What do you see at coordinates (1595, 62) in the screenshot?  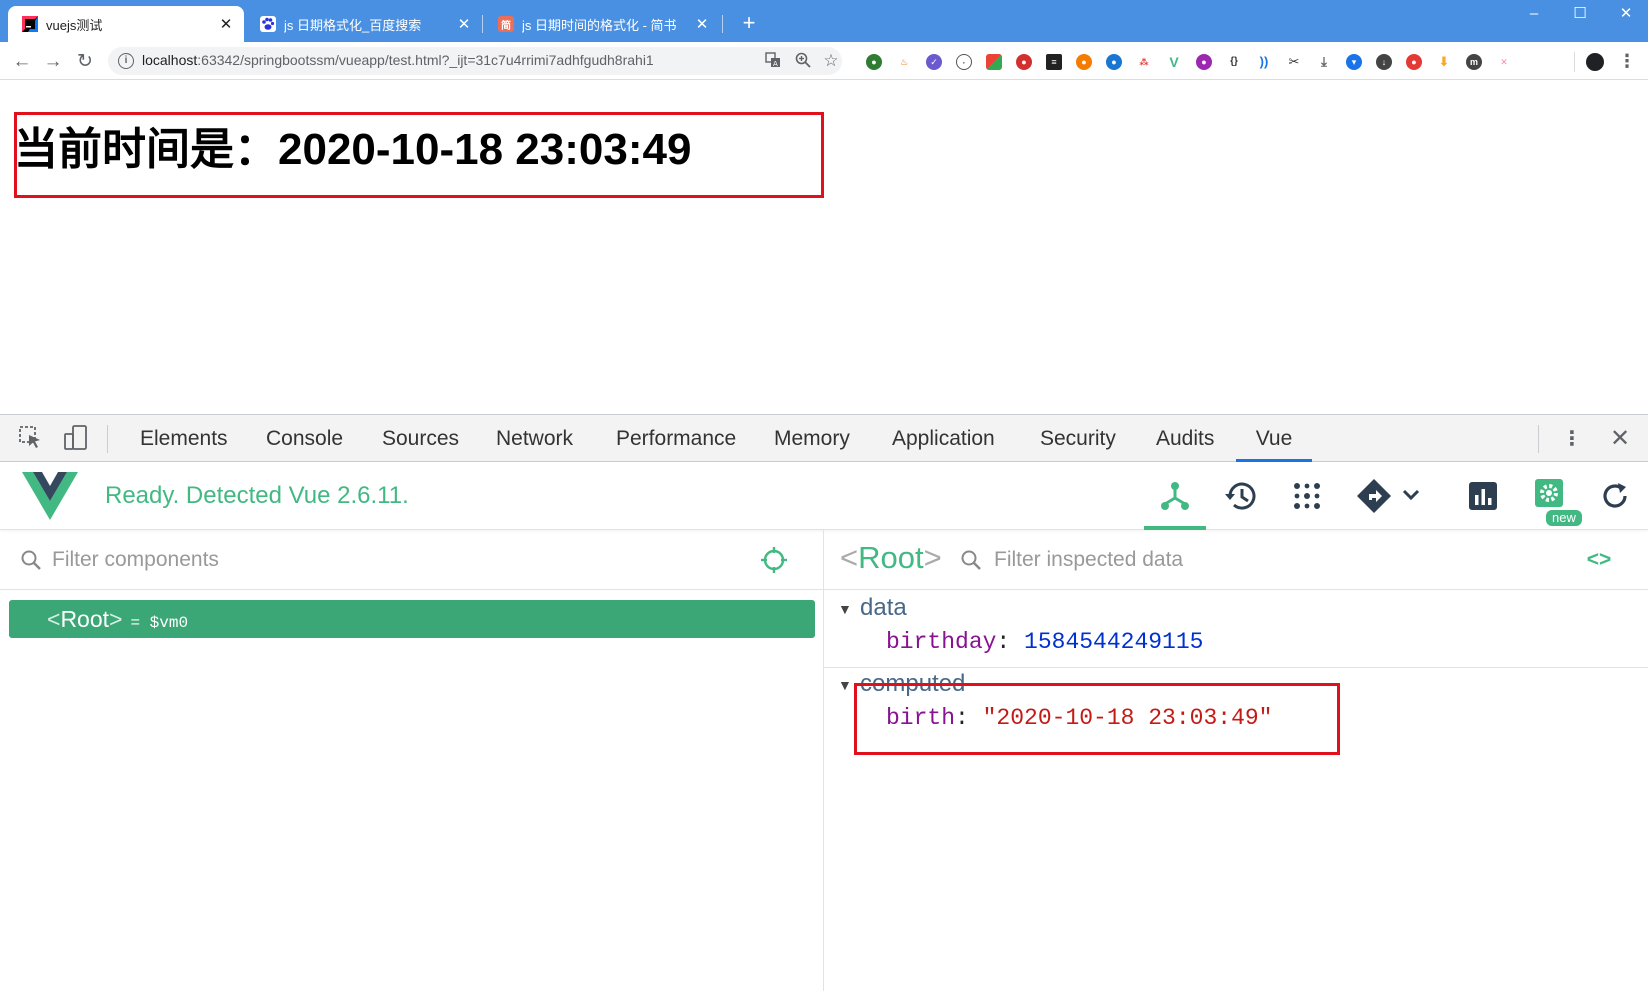 I see `profile-avatar-icon` at bounding box center [1595, 62].